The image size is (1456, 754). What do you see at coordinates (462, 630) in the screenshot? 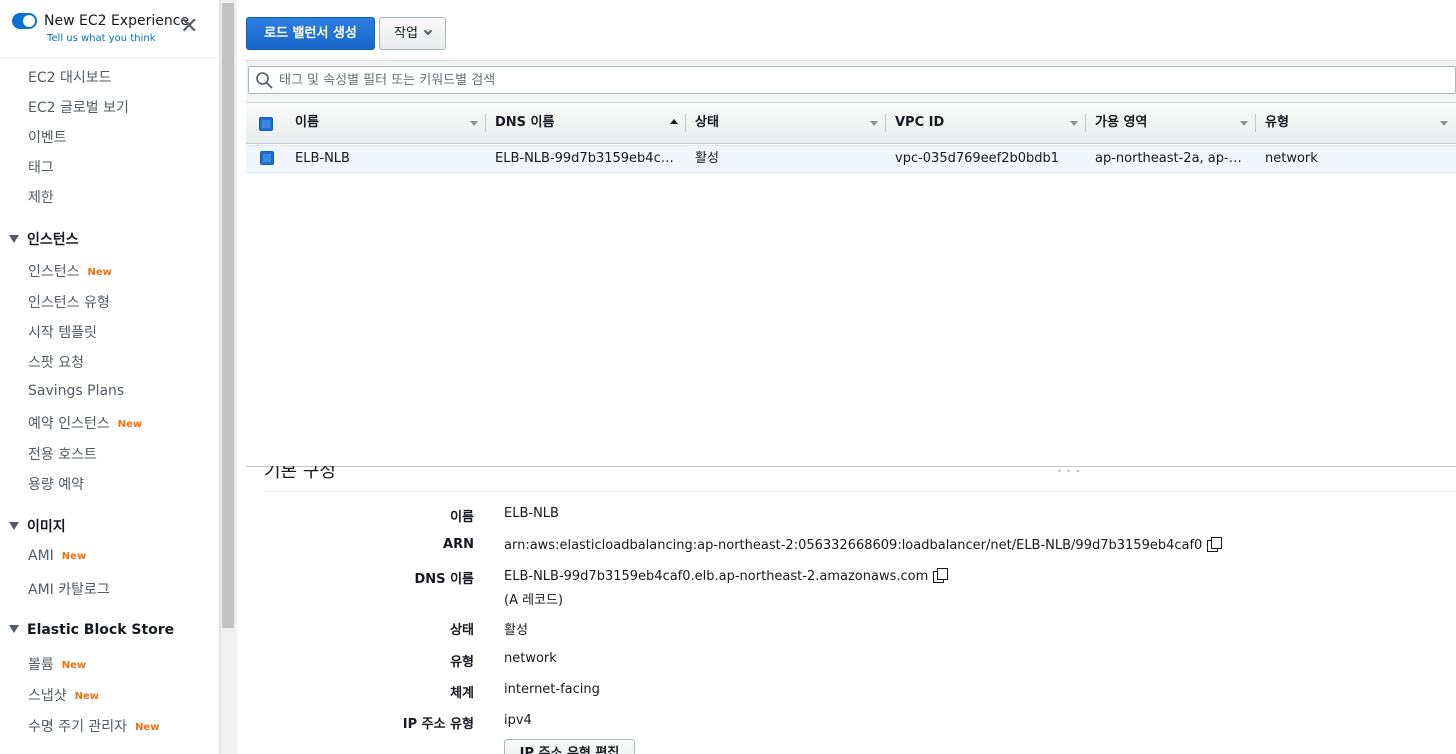
I see `detail-label-state: 상태` at bounding box center [462, 630].